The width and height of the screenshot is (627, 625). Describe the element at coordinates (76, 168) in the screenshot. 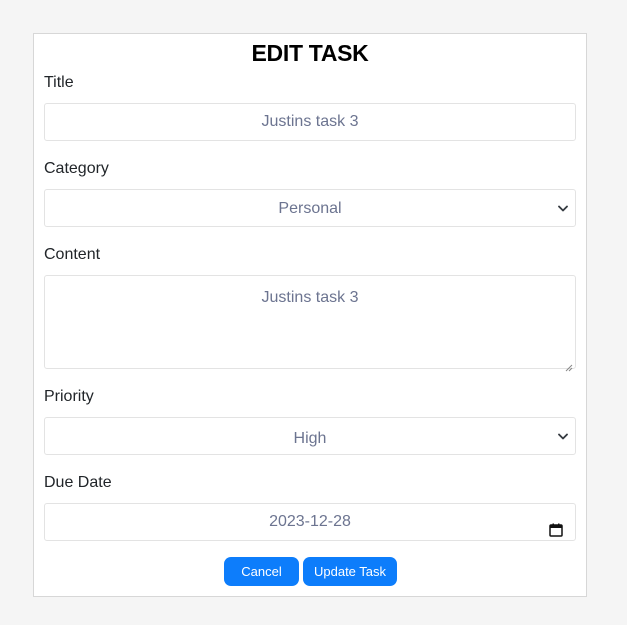

I see `category-label: Category` at that location.